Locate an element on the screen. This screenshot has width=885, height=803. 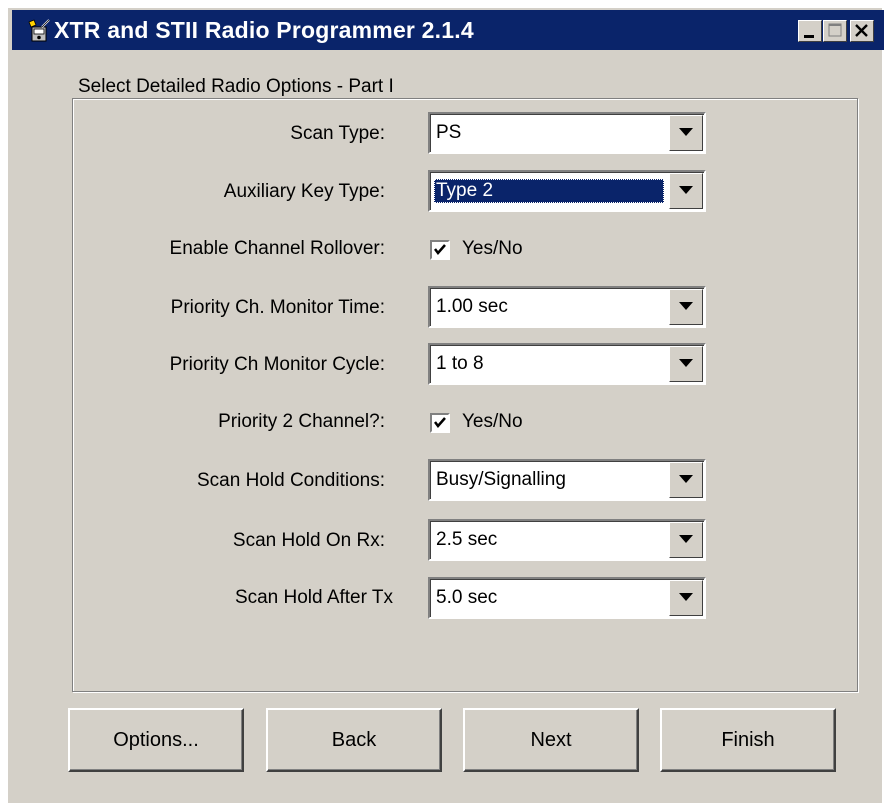
priority-monitor-cycle-value: 1 to 8 is located at coordinates (460, 363).